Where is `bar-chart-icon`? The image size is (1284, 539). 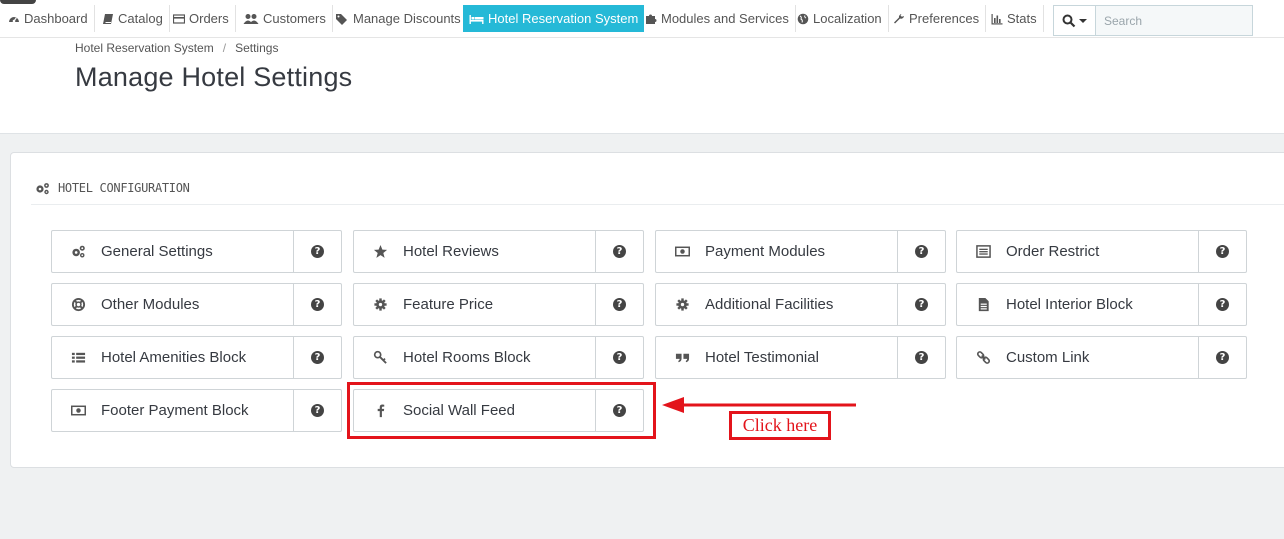
bar-chart-icon is located at coordinates (997, 19).